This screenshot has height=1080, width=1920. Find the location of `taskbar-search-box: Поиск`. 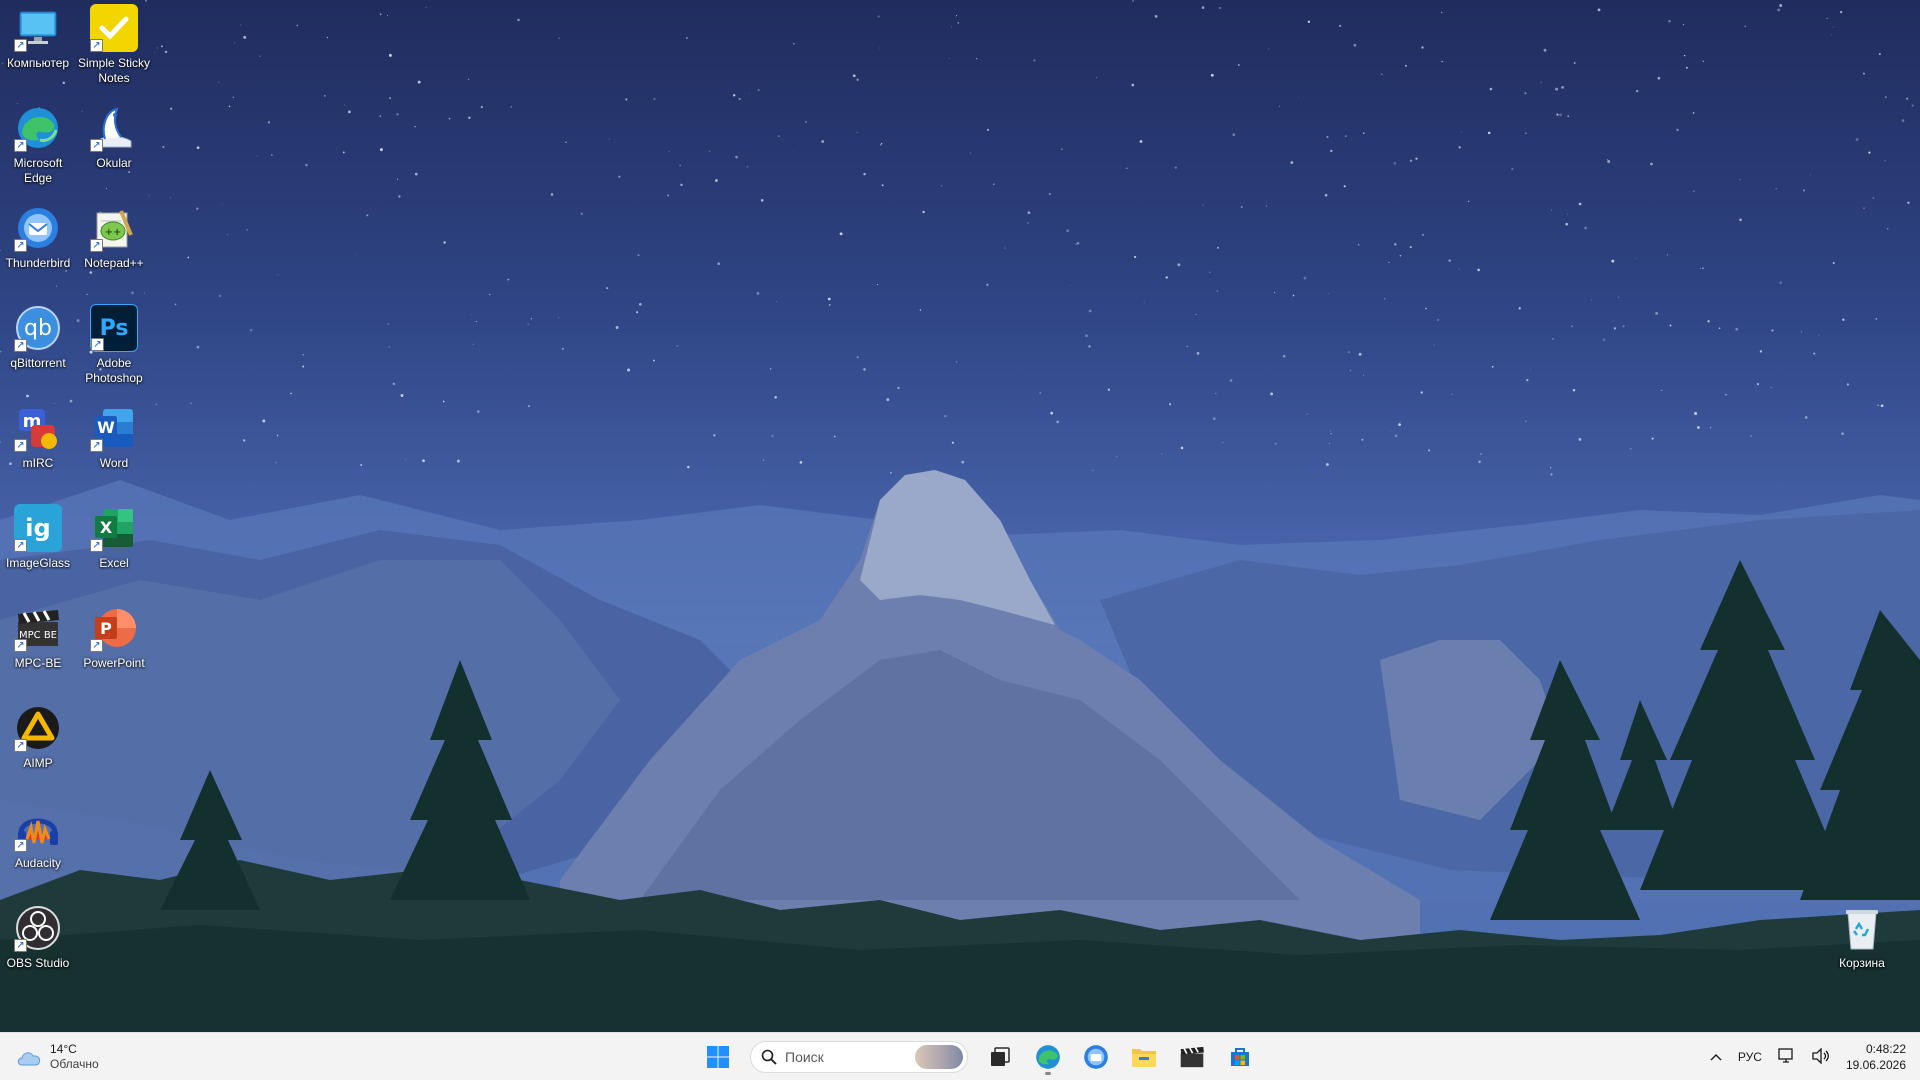

taskbar-search-box: Поиск is located at coordinates (859, 1057).